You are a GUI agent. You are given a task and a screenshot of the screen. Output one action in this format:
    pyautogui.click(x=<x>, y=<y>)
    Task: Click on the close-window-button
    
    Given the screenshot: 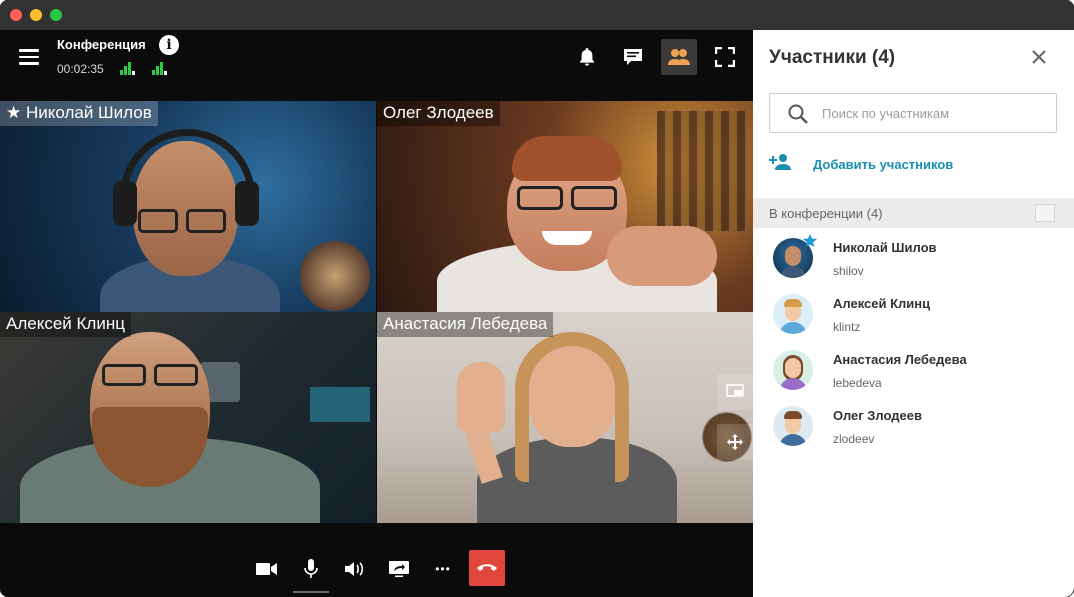 What is the action you would take?
    pyautogui.click(x=16, y=15)
    